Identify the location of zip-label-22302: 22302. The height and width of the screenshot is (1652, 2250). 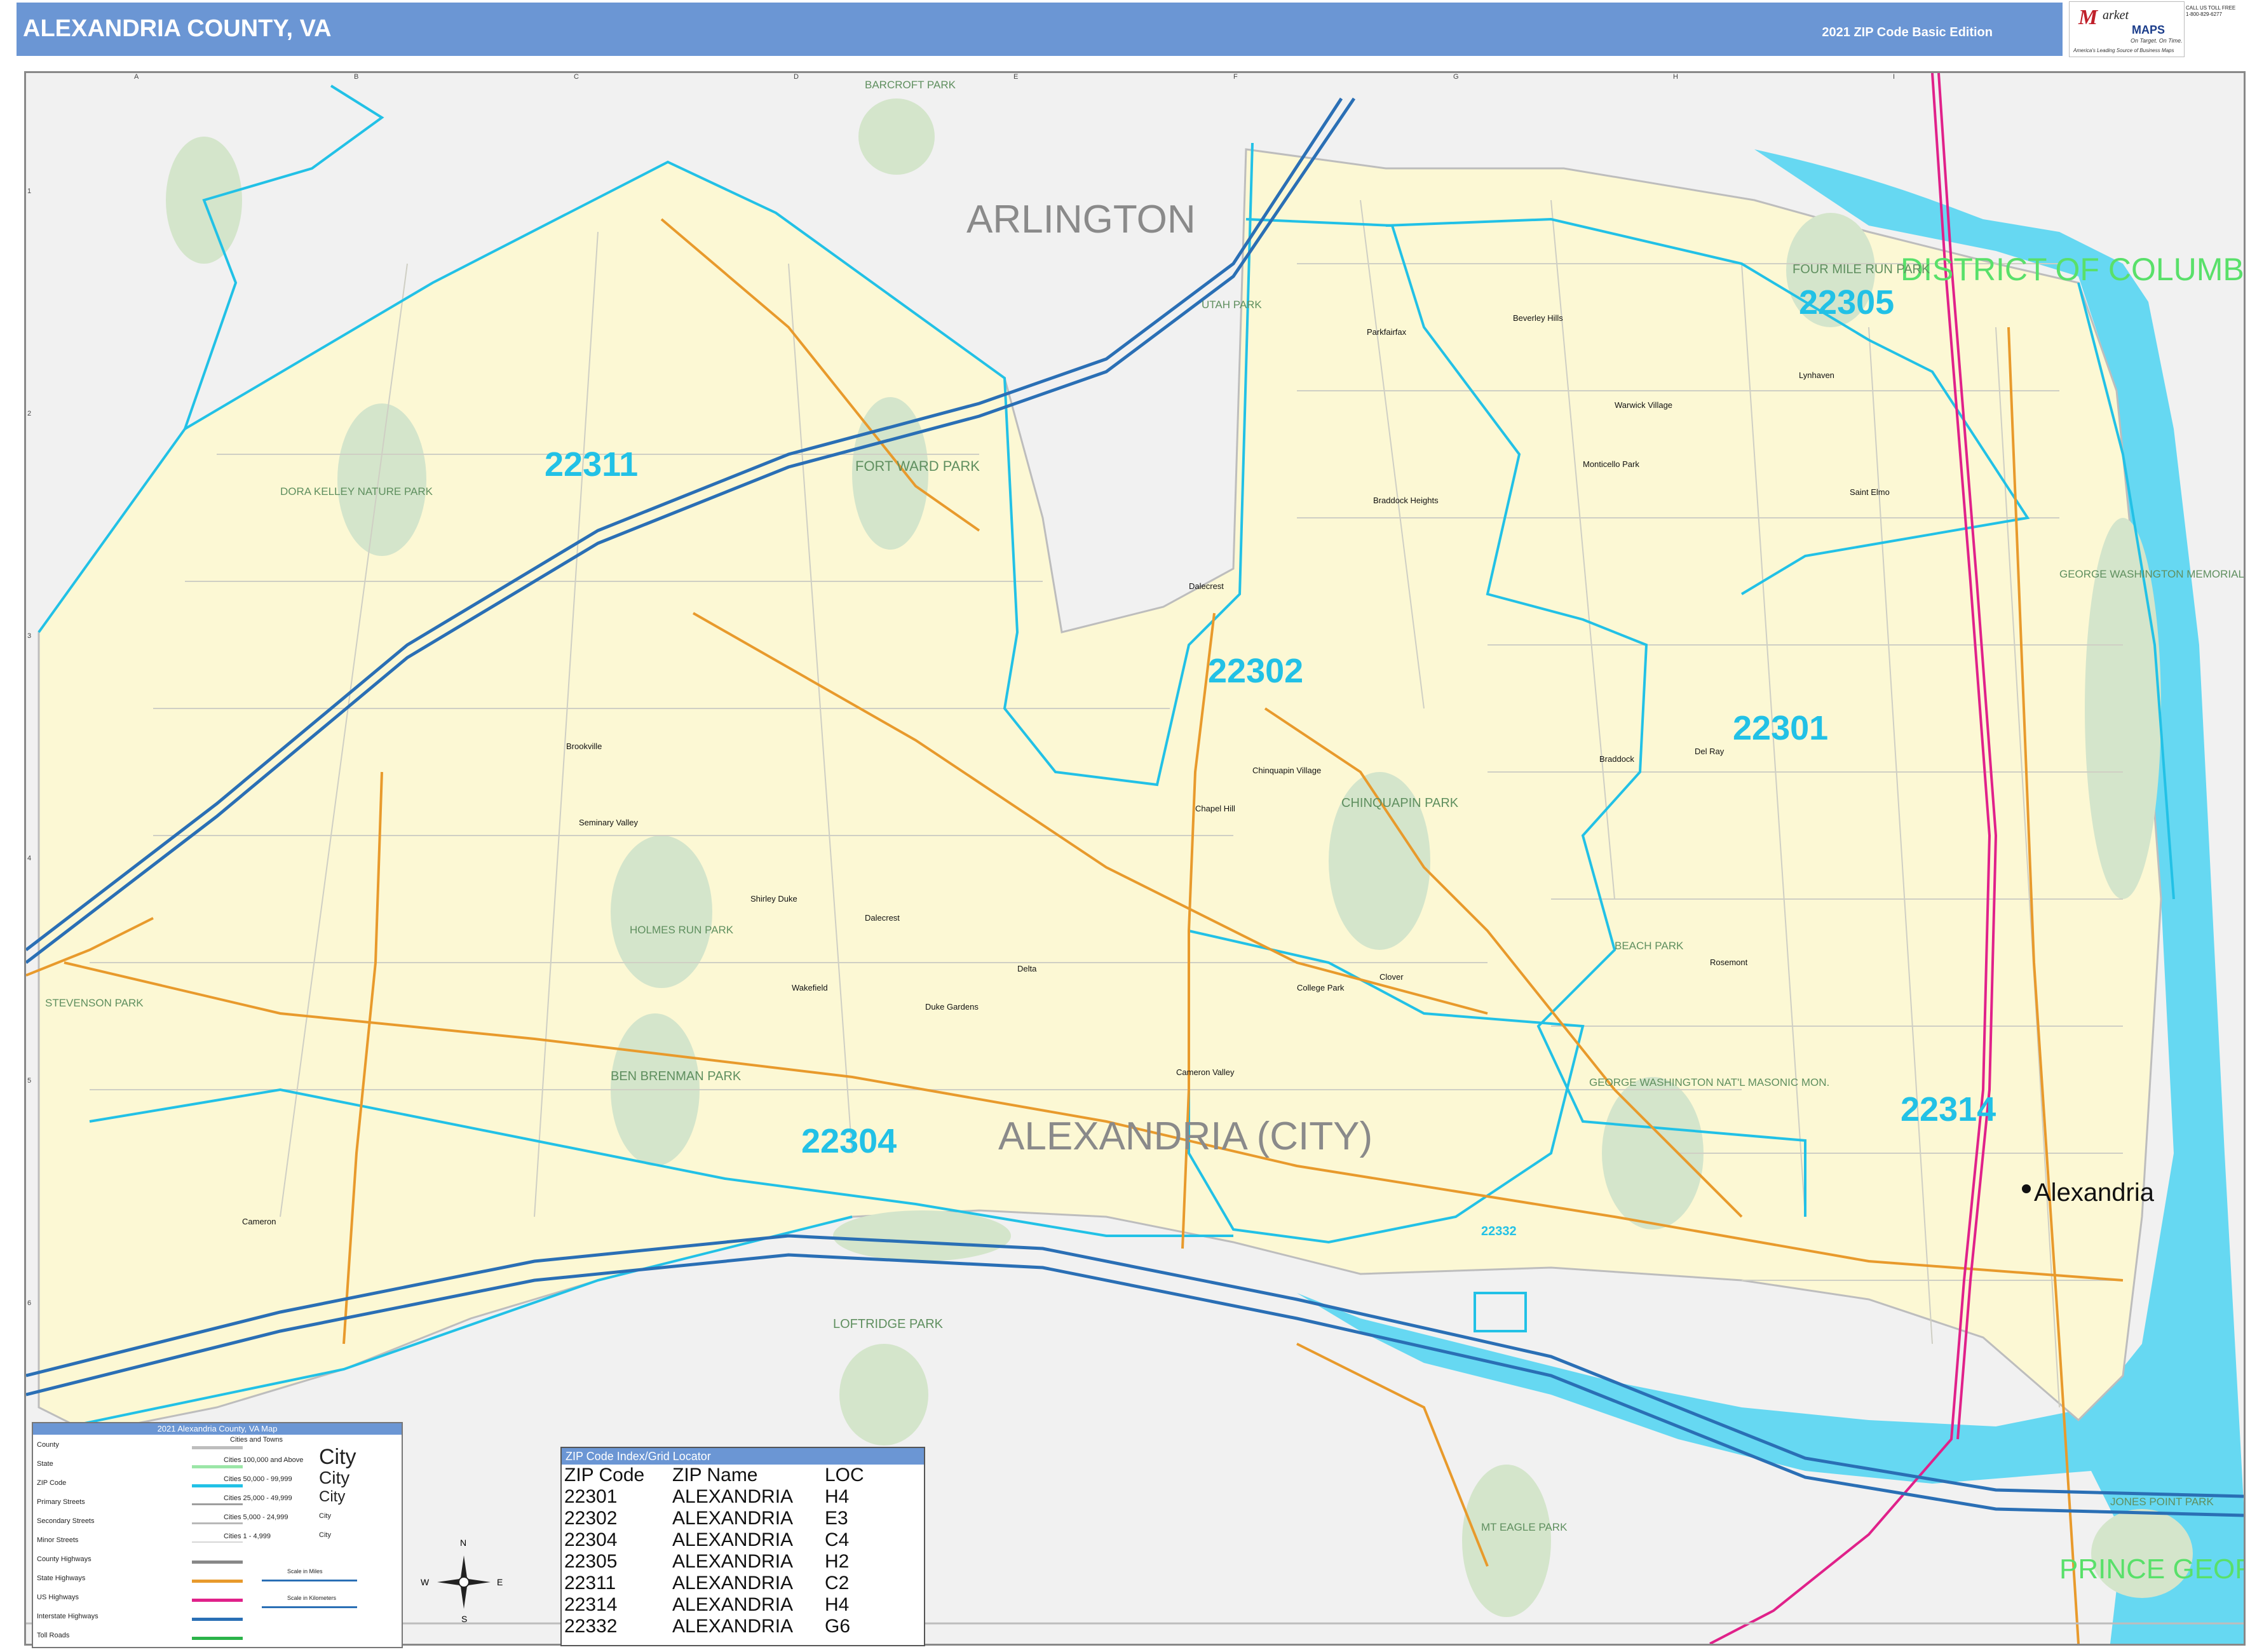
(1256, 671).